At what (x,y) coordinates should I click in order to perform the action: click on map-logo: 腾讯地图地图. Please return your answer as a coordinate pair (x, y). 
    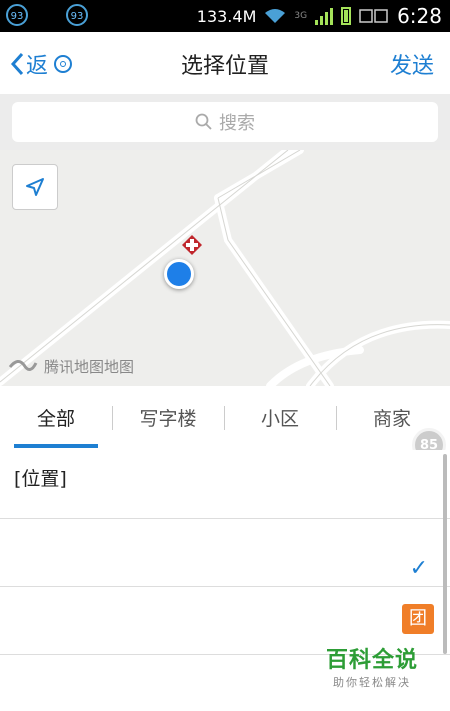
    Looking at the image, I should click on (71, 366).